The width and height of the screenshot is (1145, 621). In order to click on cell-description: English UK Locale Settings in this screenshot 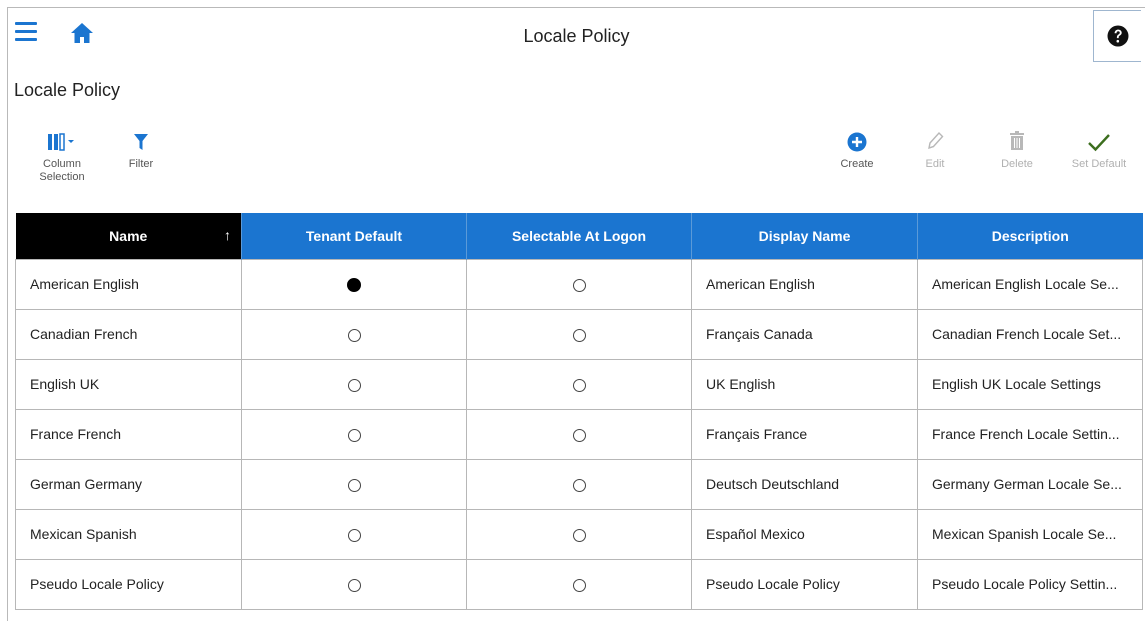, I will do `click(1030, 384)`.